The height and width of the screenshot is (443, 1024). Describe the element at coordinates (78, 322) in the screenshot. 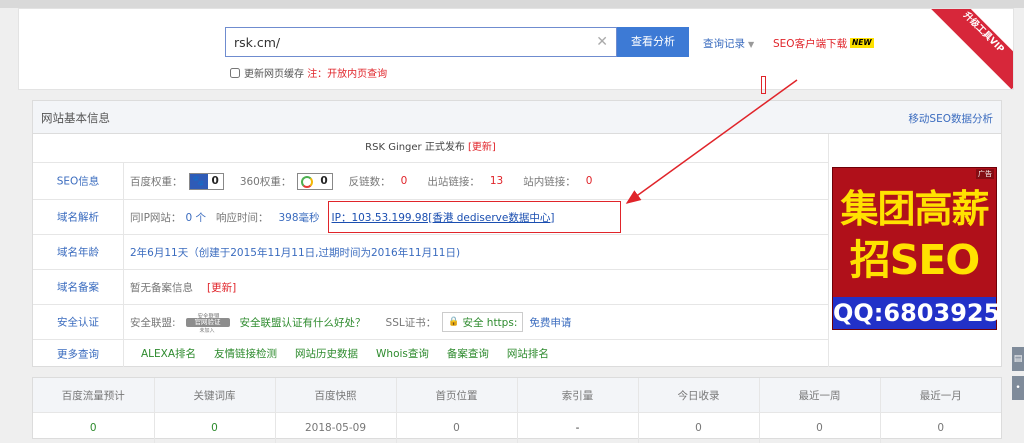

I see `security-label: 安全认证` at that location.